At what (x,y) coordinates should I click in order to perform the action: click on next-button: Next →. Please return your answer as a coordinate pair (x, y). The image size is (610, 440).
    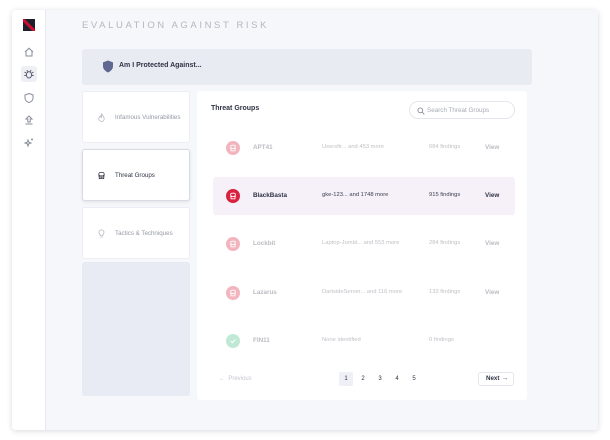
    Looking at the image, I should click on (496, 379).